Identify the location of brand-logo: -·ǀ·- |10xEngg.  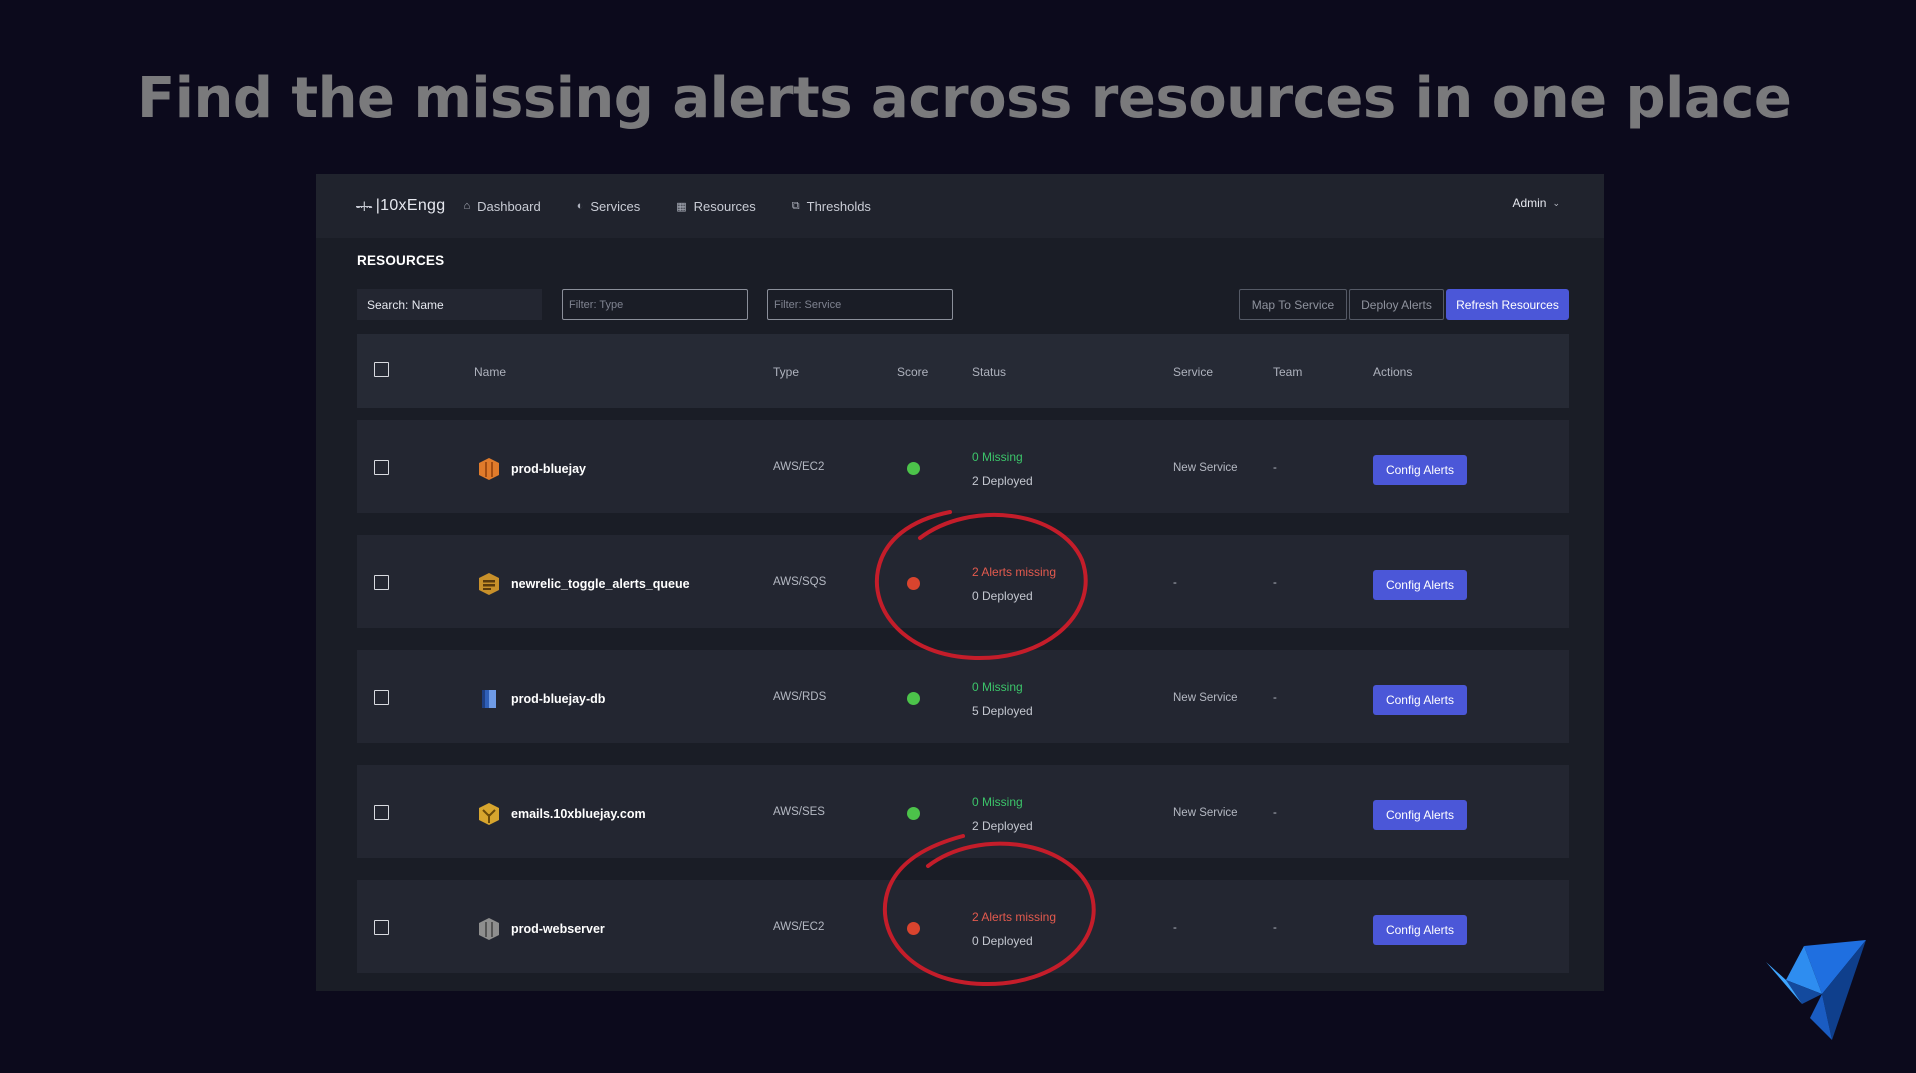
(400, 206).